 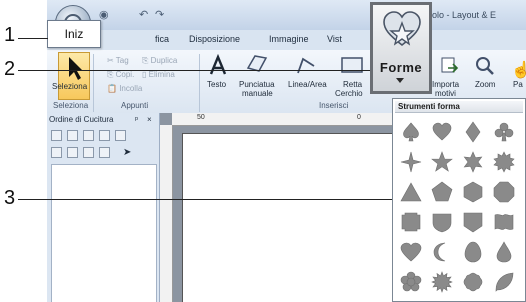 What do you see at coordinates (411, 222) in the screenshot?
I see `notched-square-shape-icon` at bounding box center [411, 222].